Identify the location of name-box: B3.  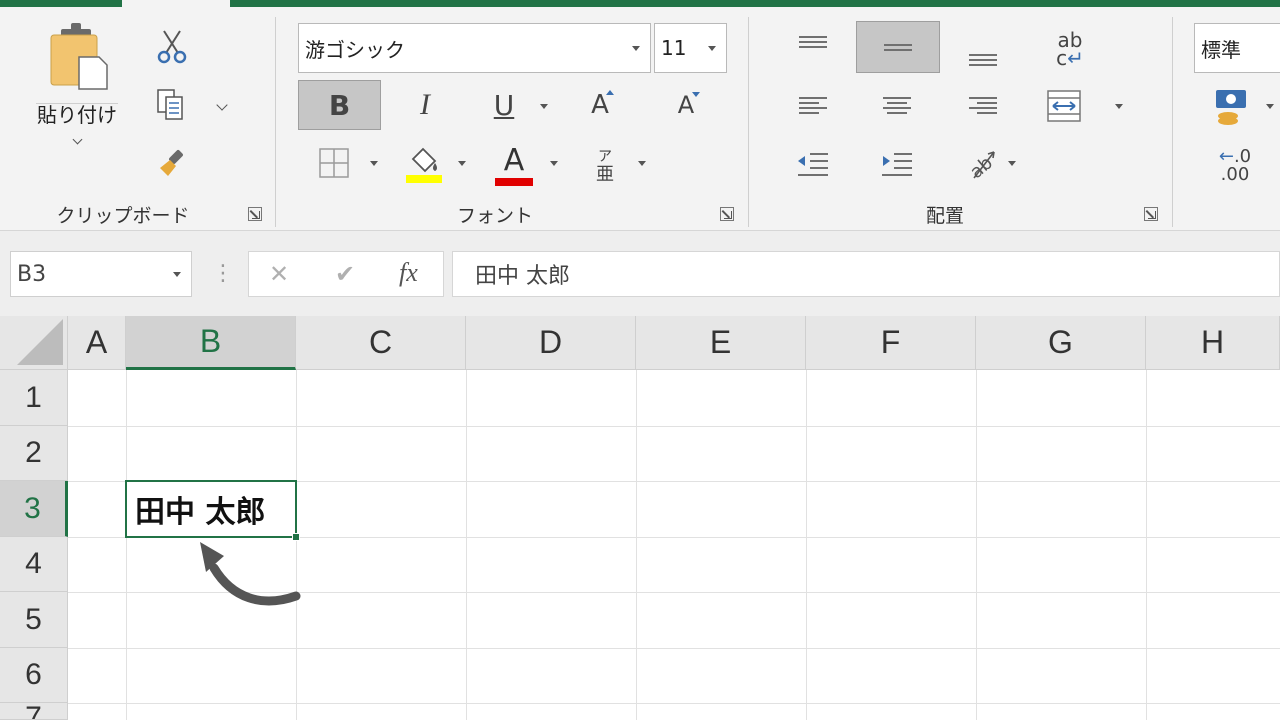
(101, 274).